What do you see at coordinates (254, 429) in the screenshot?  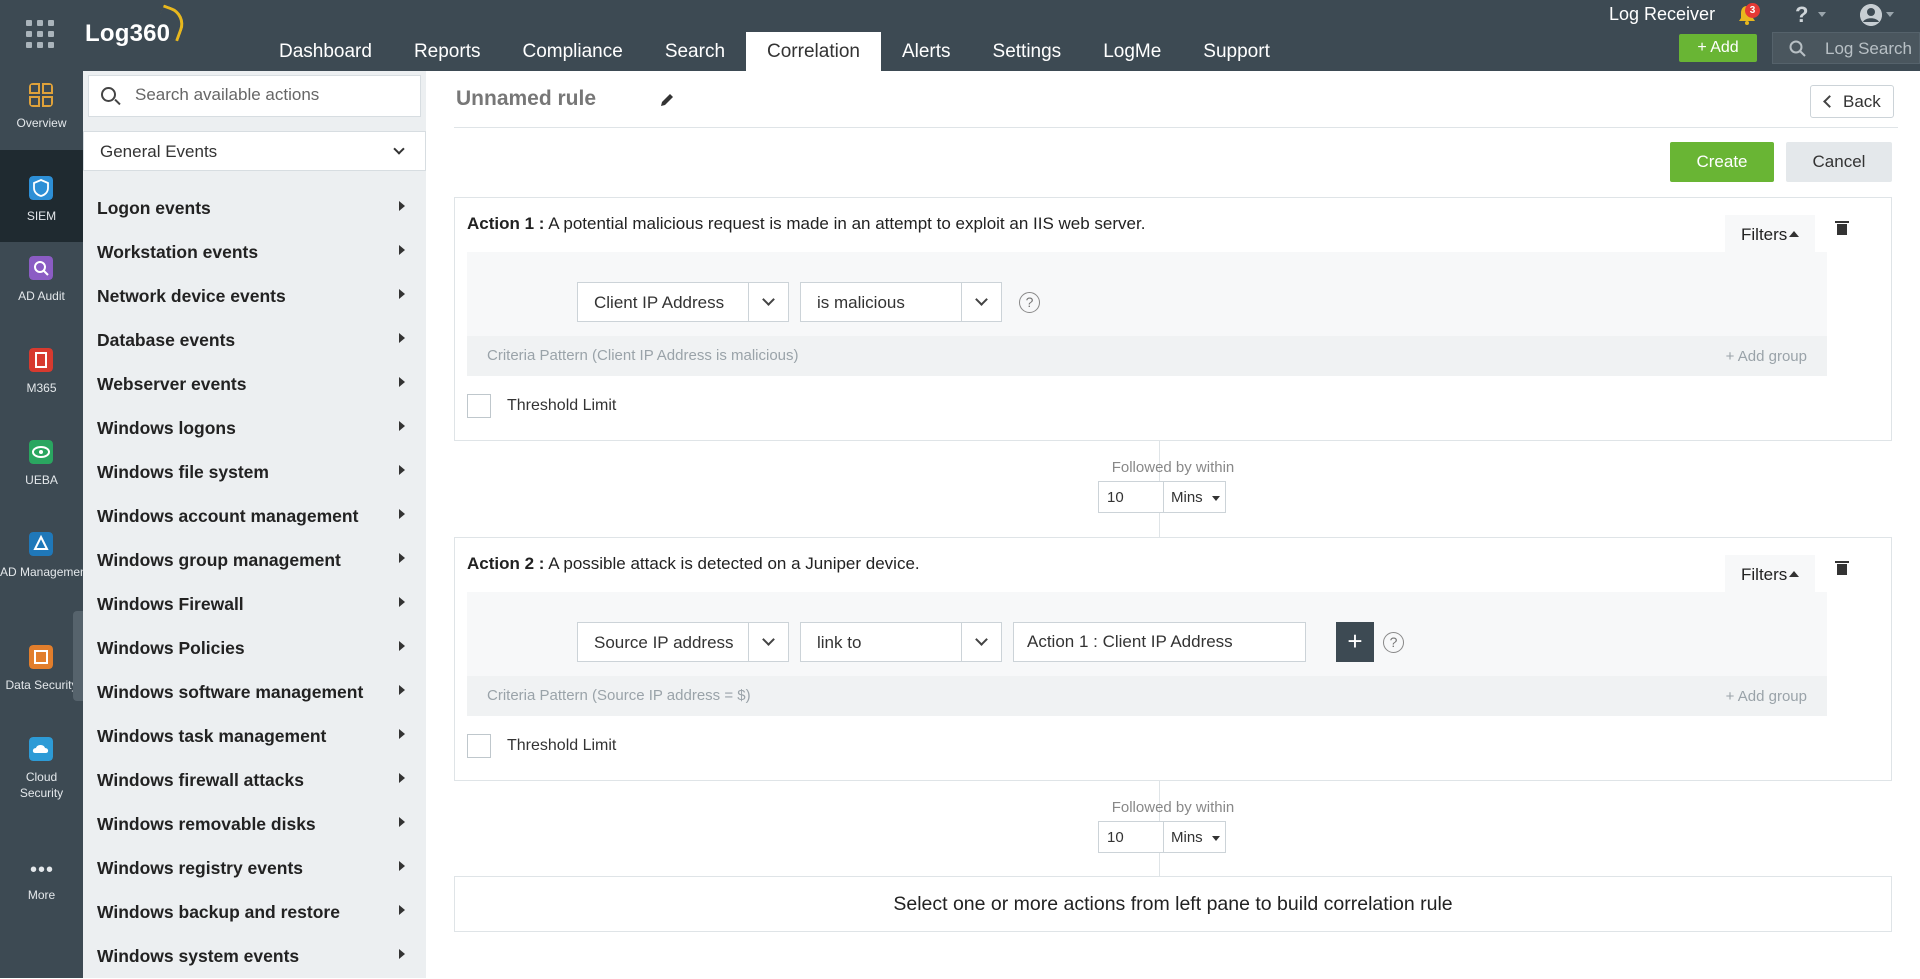 I see `list-item: Windows logons` at bounding box center [254, 429].